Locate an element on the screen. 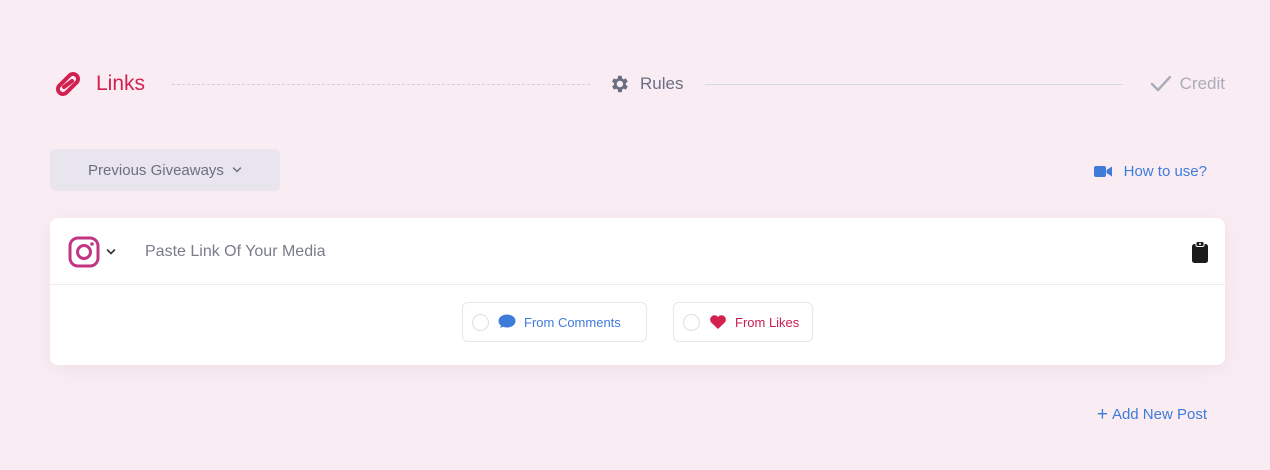 The image size is (1270, 470). from-likes-radio is located at coordinates (691, 322).